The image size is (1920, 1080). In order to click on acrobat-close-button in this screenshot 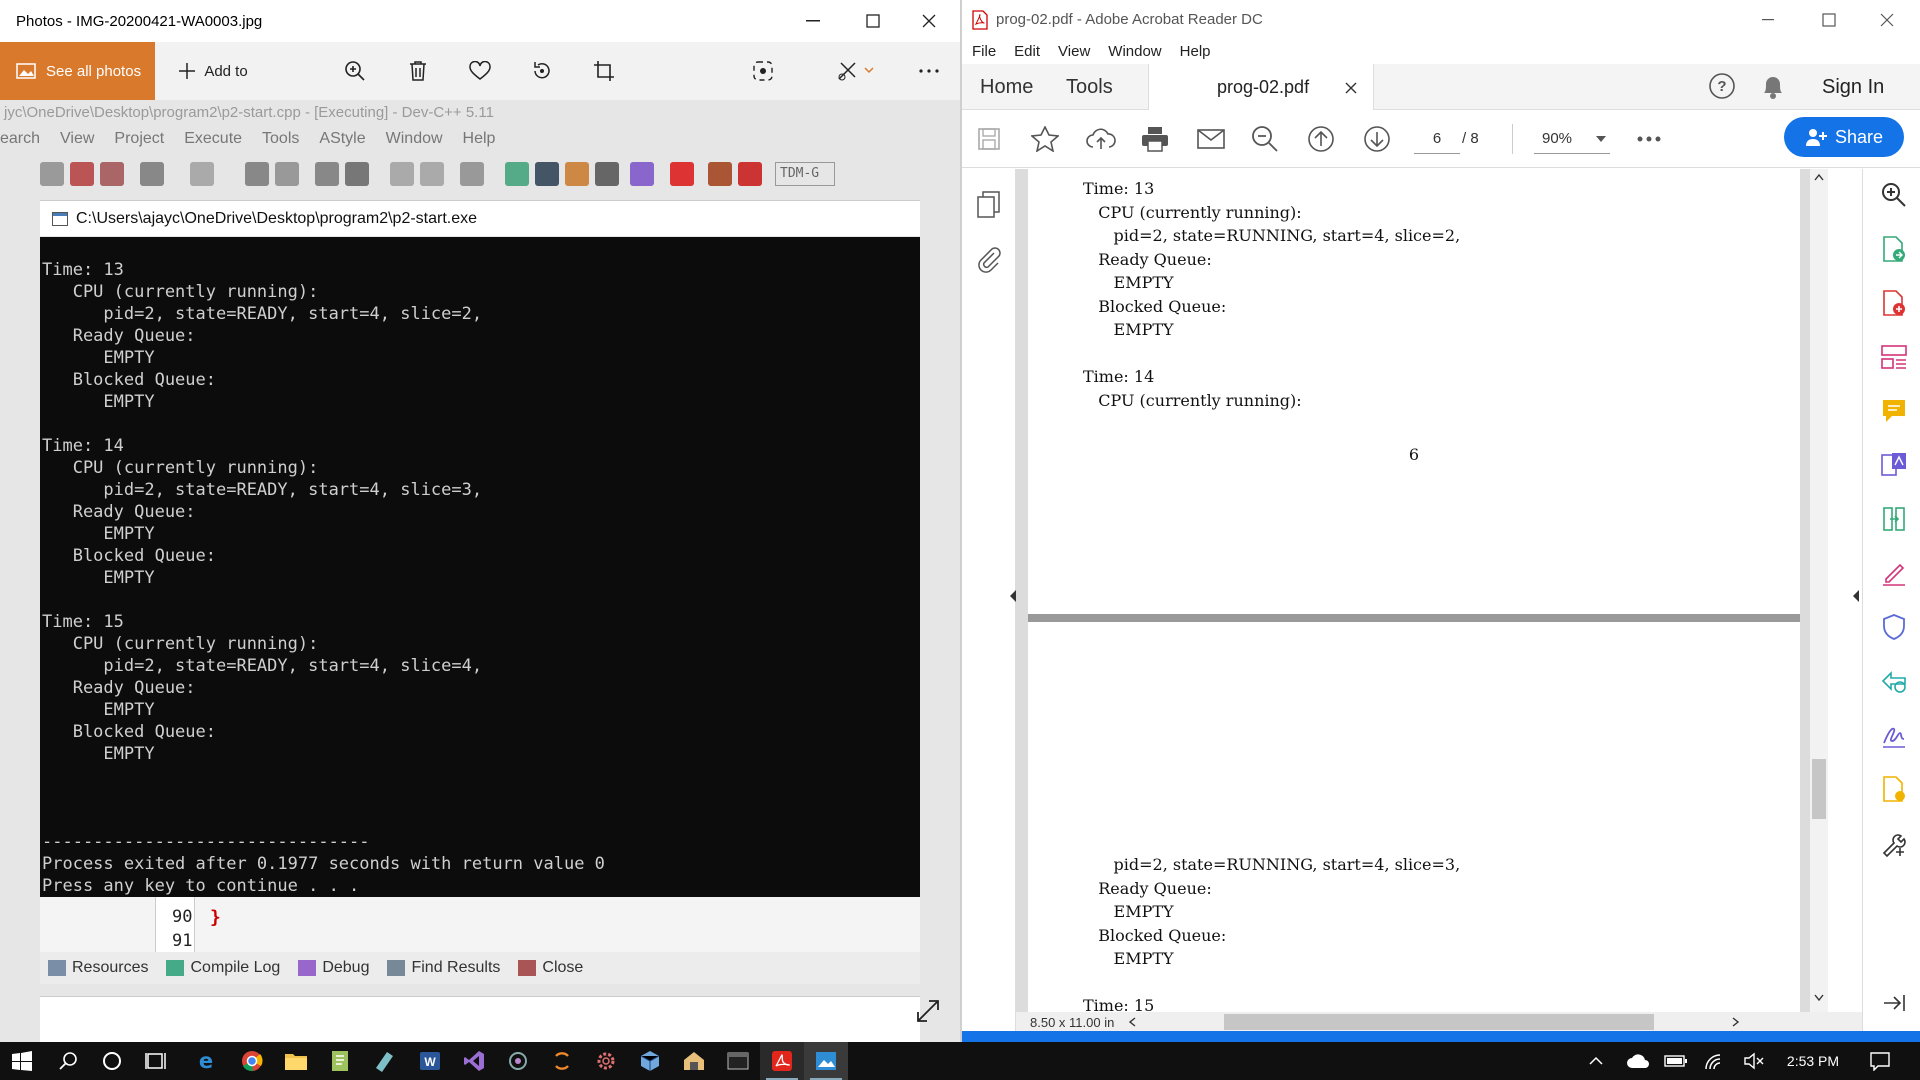, I will do `click(1895, 20)`.